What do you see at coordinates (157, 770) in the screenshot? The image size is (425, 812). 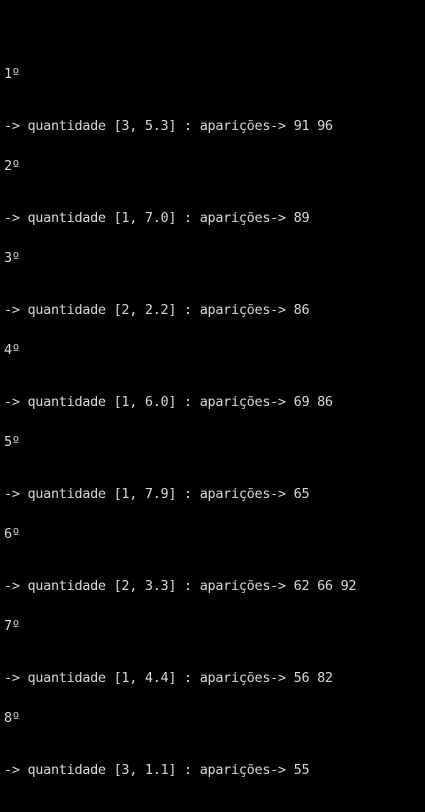 I see `entry-detail: -> quantidade [3, 1.1] : aparições-> 55` at bounding box center [157, 770].